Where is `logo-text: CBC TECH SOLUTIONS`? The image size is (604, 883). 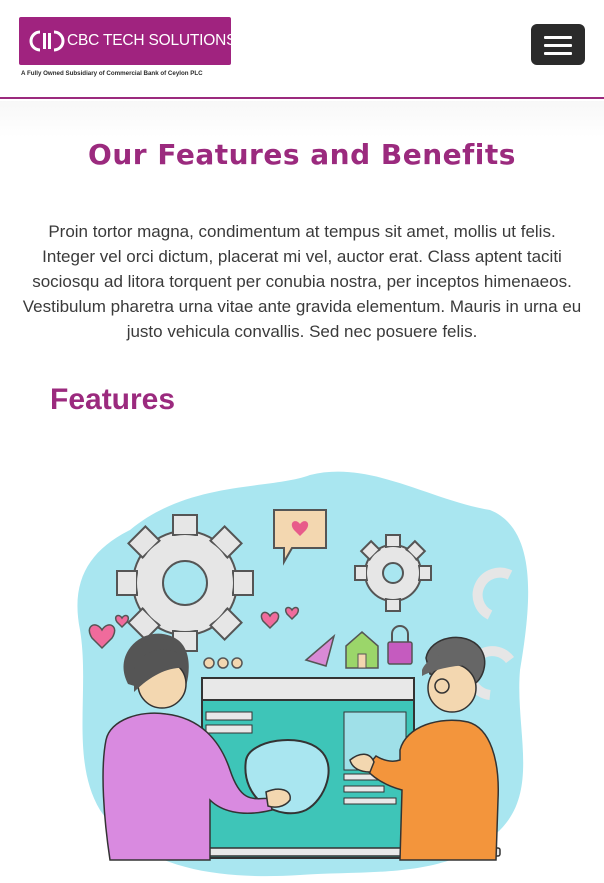 logo-text: CBC TECH SOLUTIONS is located at coordinates (152, 40).